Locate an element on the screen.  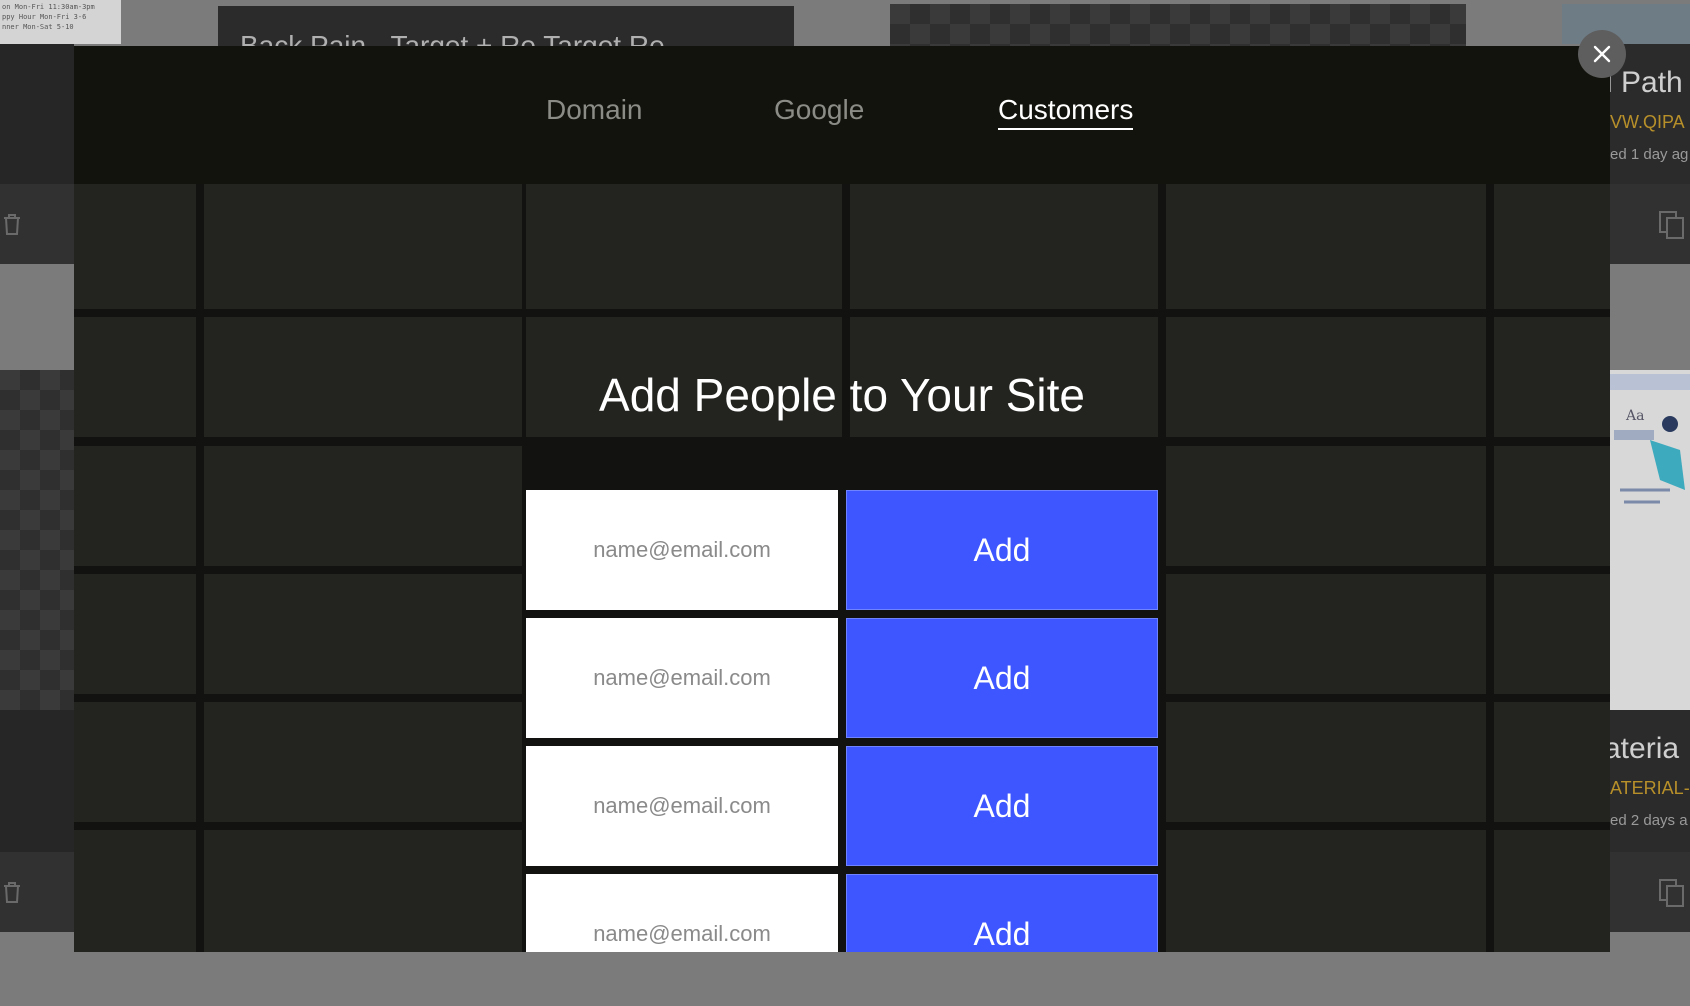
bg-card-top-middle: Back Pain - Target + Re Target Re is located at coordinates (506, 26).